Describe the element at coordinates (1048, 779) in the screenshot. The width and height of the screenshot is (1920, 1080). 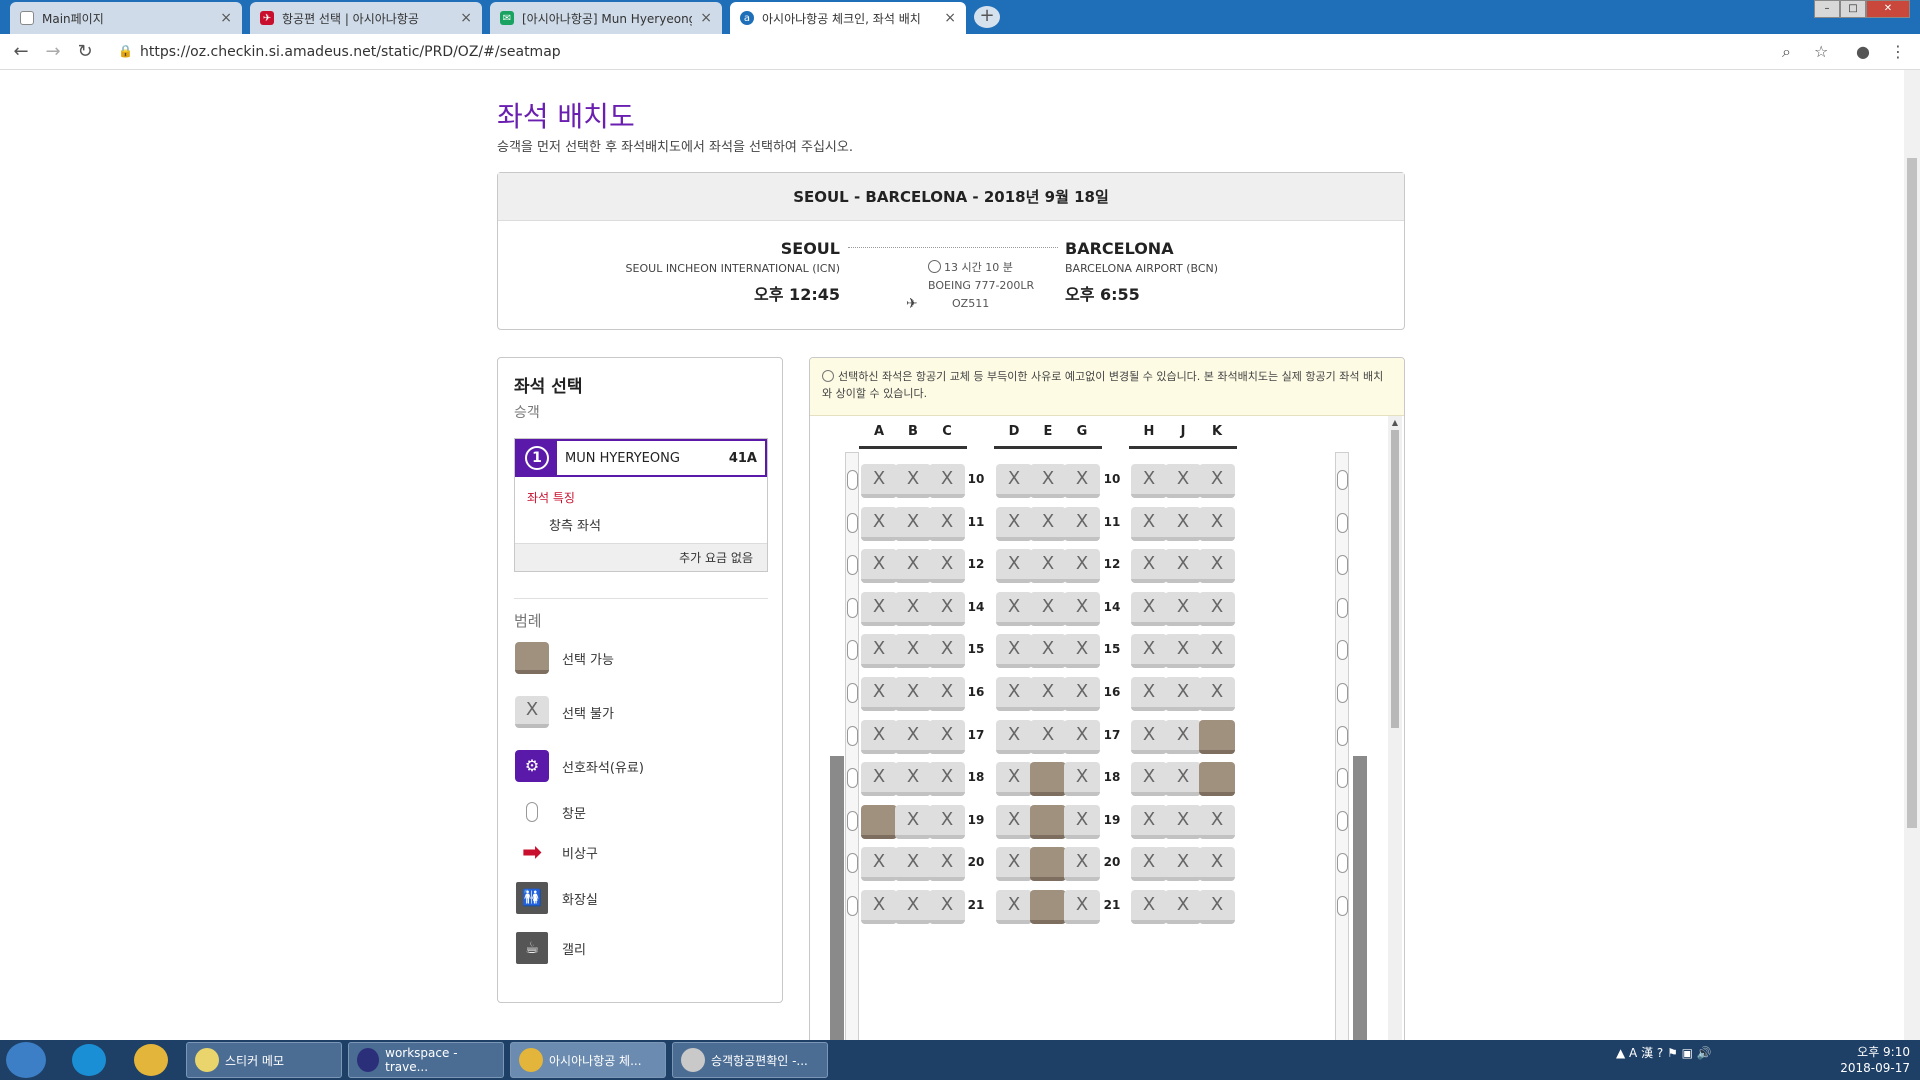
I see `seat-18E` at that location.